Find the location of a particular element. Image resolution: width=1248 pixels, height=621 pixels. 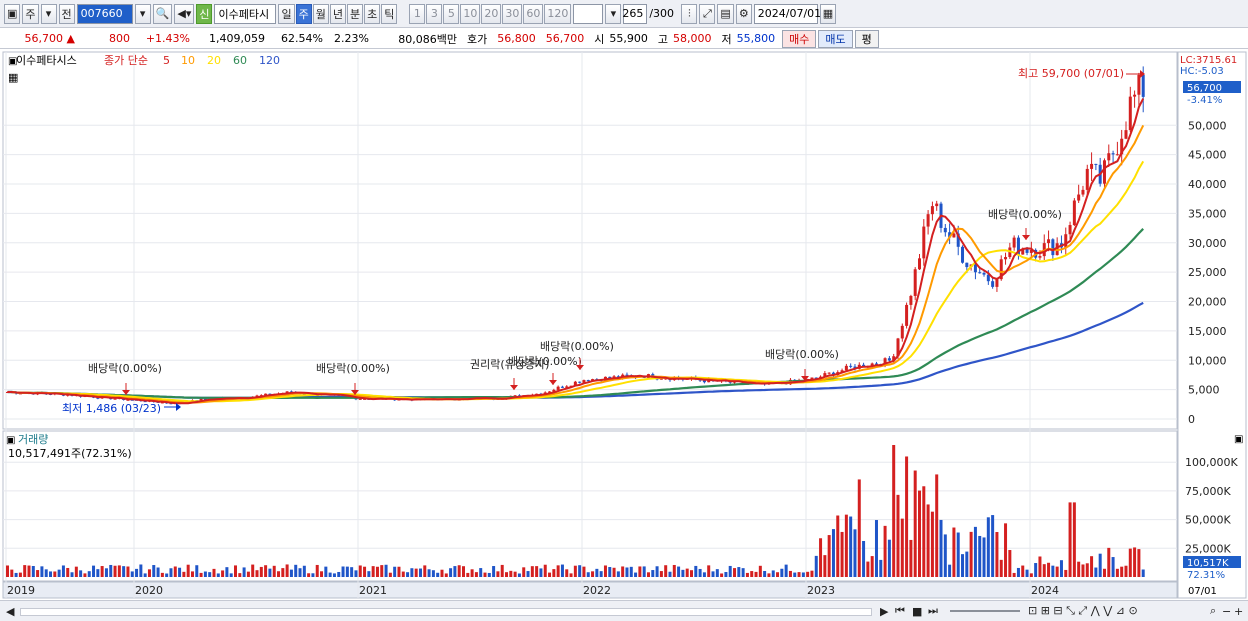

legend-stock-name: 이수페타시스 is located at coordinates (46, 60).